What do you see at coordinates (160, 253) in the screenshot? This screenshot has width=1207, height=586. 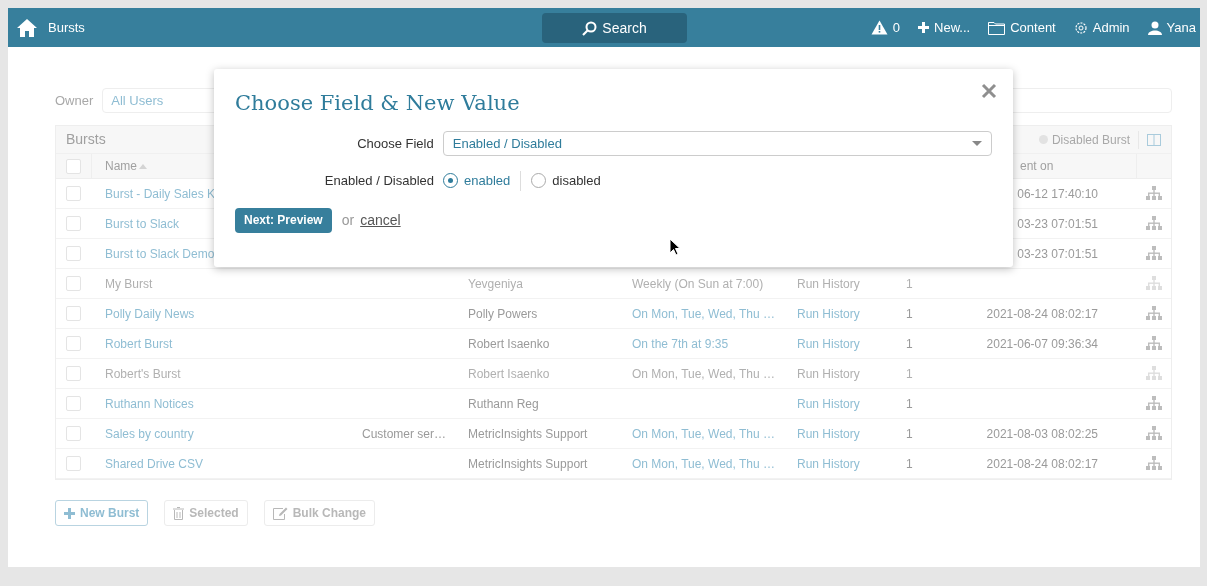 I see `burst-name-link: Burst to Slack Demo` at bounding box center [160, 253].